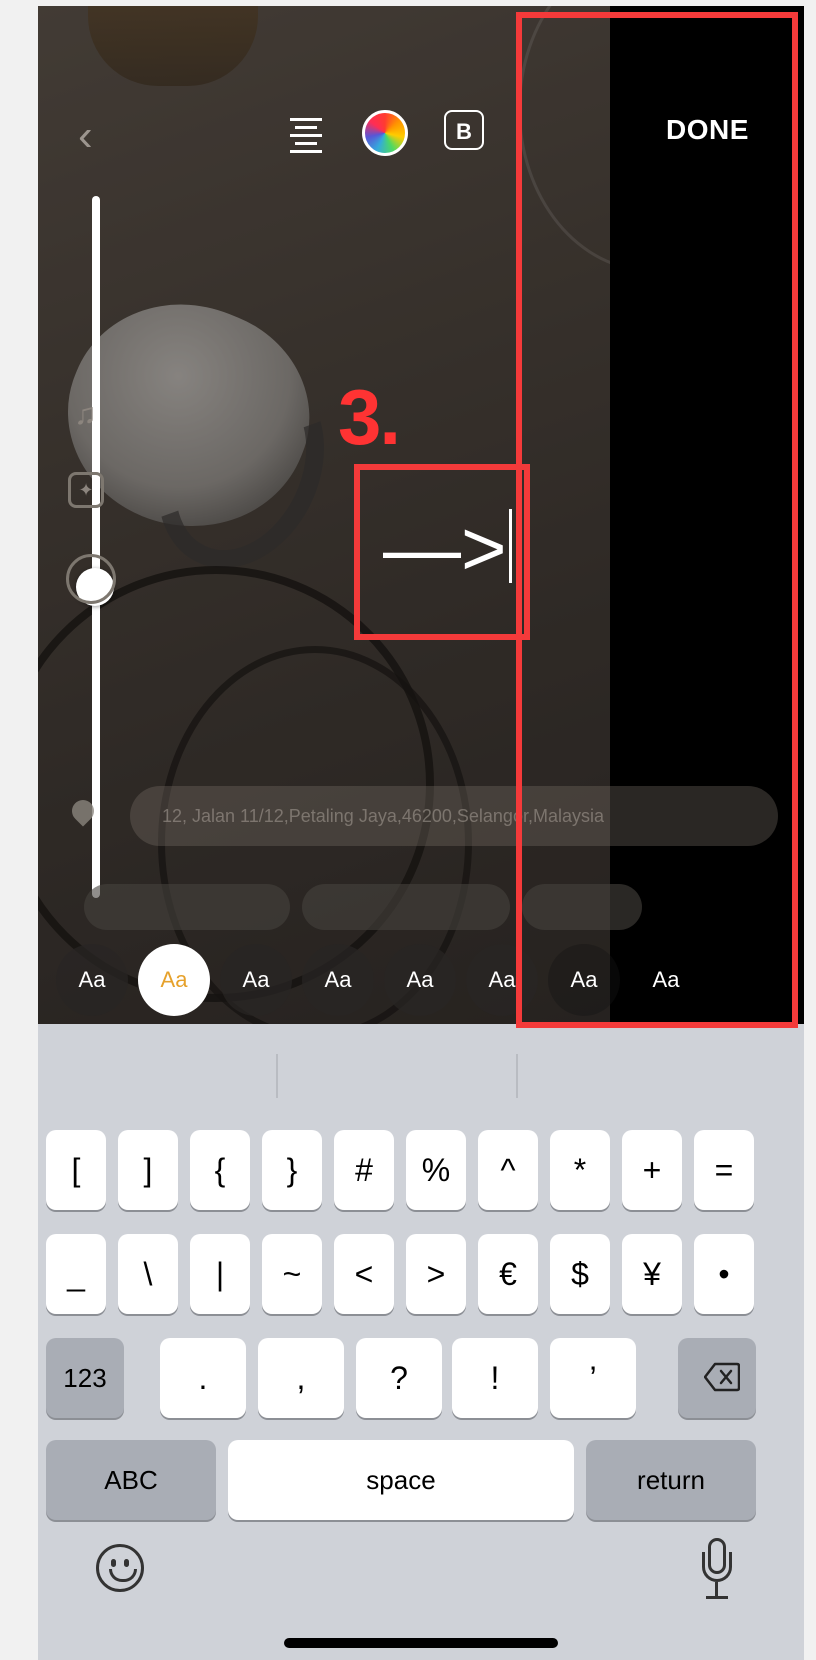 The width and height of the screenshot is (816, 1660). What do you see at coordinates (724, 1274) in the screenshot?
I see `key: •` at bounding box center [724, 1274].